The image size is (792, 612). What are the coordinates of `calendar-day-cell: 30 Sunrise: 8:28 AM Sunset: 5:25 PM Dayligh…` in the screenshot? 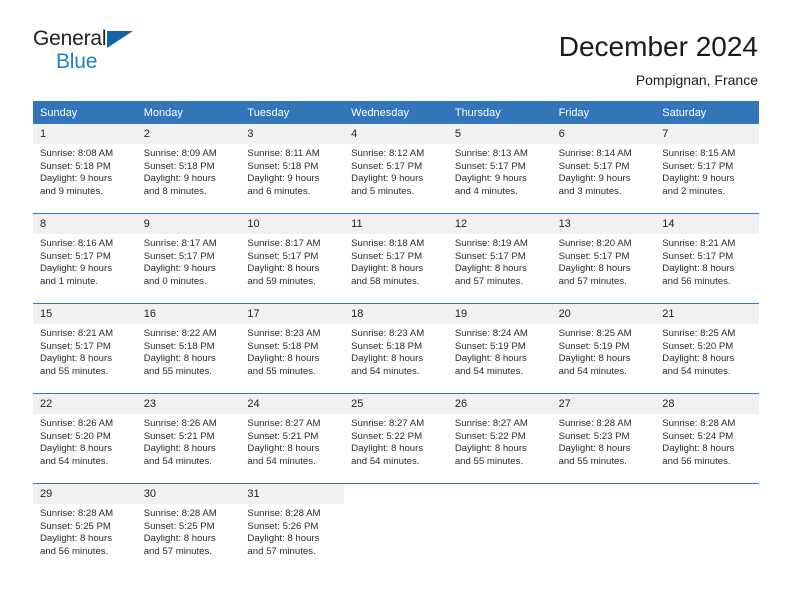 It's located at (188, 525).